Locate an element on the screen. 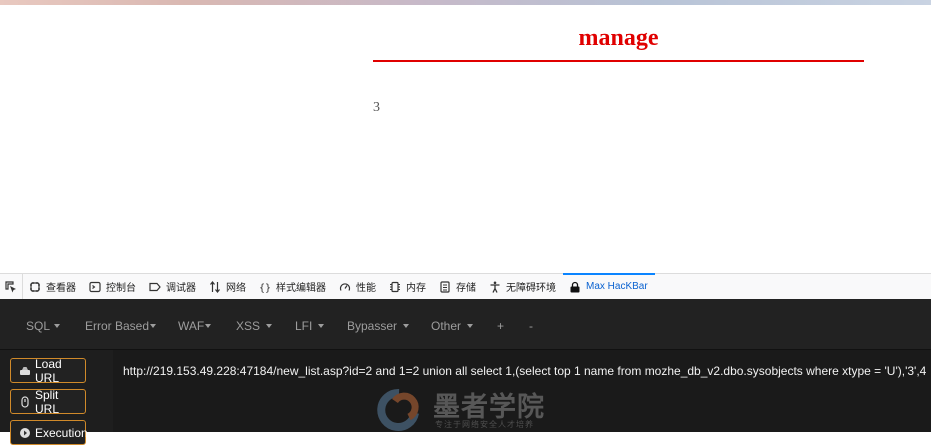 The height and width of the screenshot is (445, 931). tab-label: 无障碍环境 is located at coordinates (531, 288).